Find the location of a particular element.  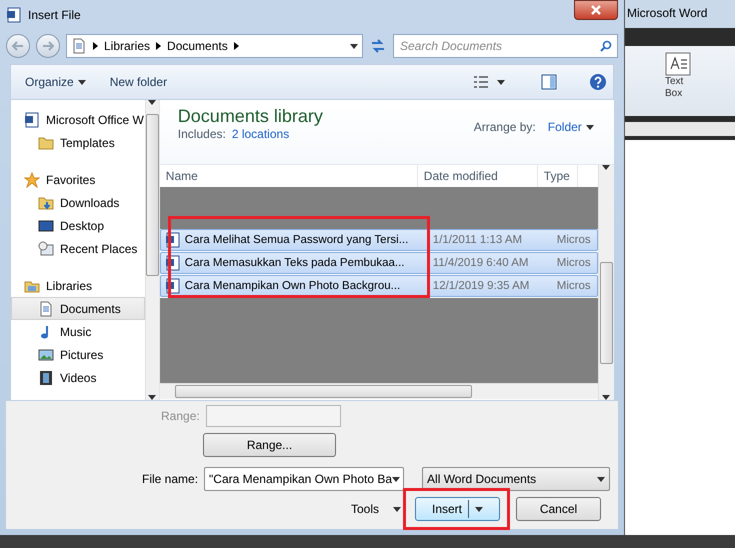

library-title: Documents library is located at coordinates (250, 116).